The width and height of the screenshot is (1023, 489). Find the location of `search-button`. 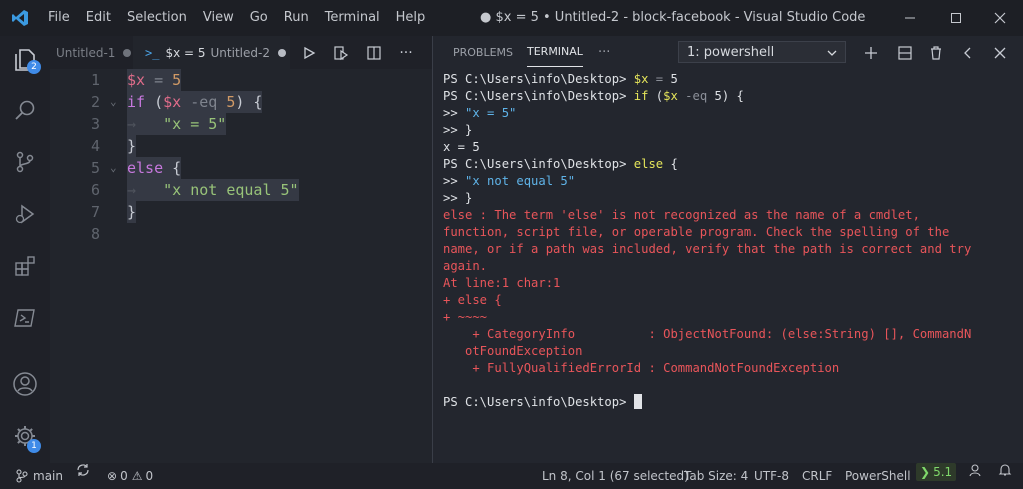

search-button is located at coordinates (25, 110).